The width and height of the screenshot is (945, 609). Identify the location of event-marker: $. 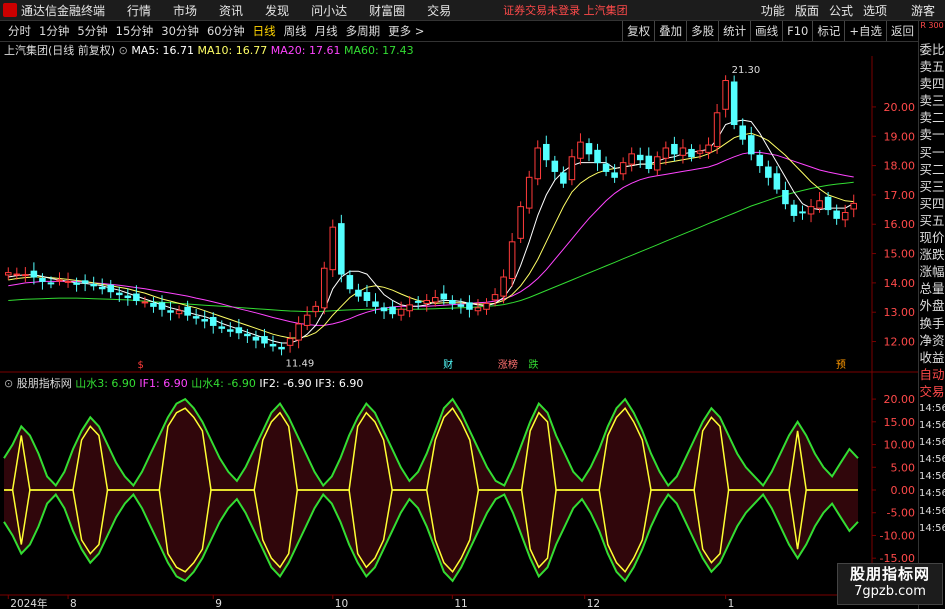
(140, 365).